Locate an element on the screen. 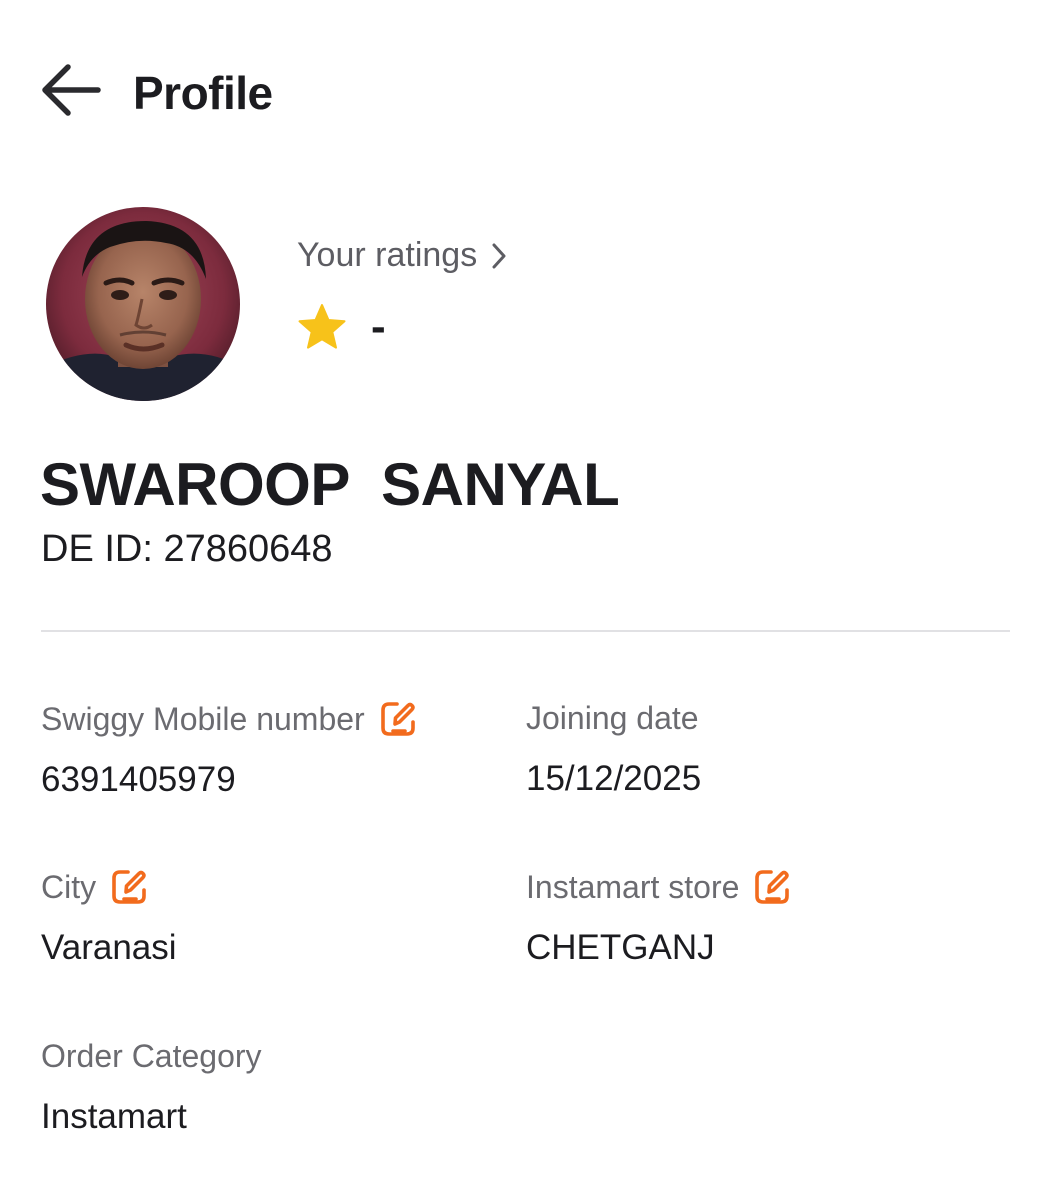  avatar is located at coordinates (143, 304).